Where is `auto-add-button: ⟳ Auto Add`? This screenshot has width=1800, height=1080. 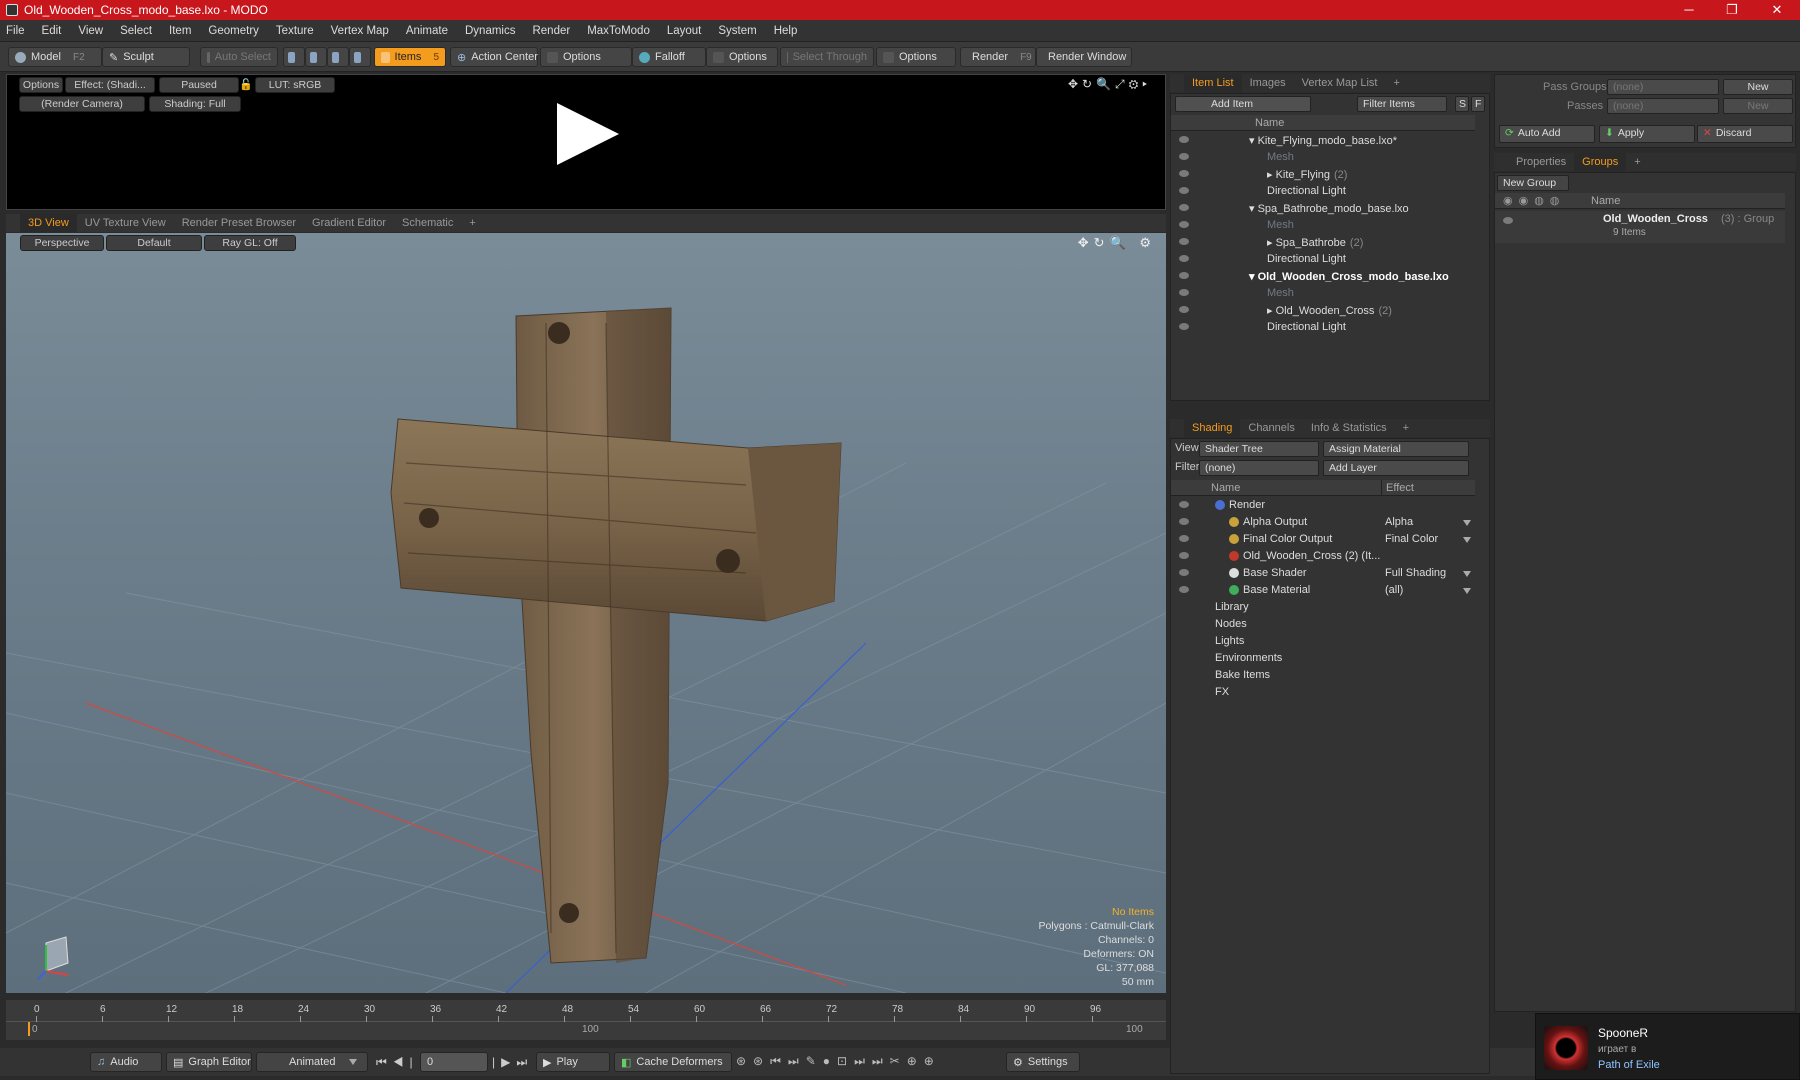
auto-add-button: ⟳ Auto Add is located at coordinates (1547, 134).